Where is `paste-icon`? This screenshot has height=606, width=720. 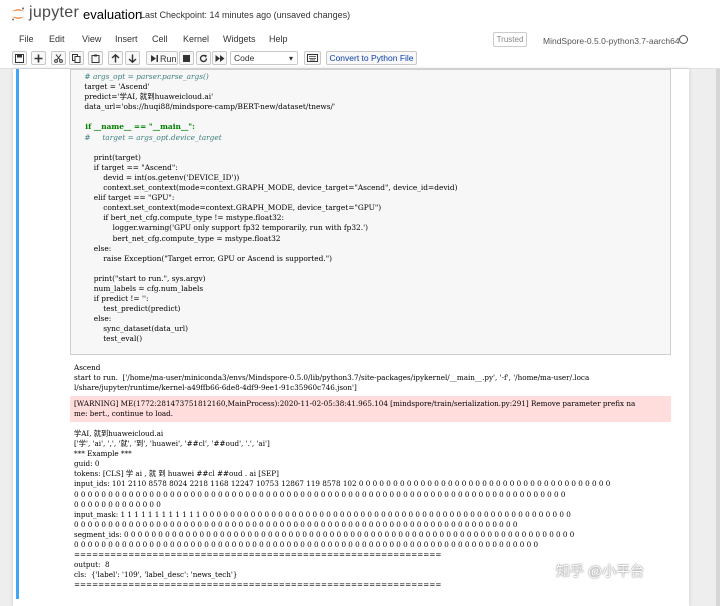 paste-icon is located at coordinates (95, 58).